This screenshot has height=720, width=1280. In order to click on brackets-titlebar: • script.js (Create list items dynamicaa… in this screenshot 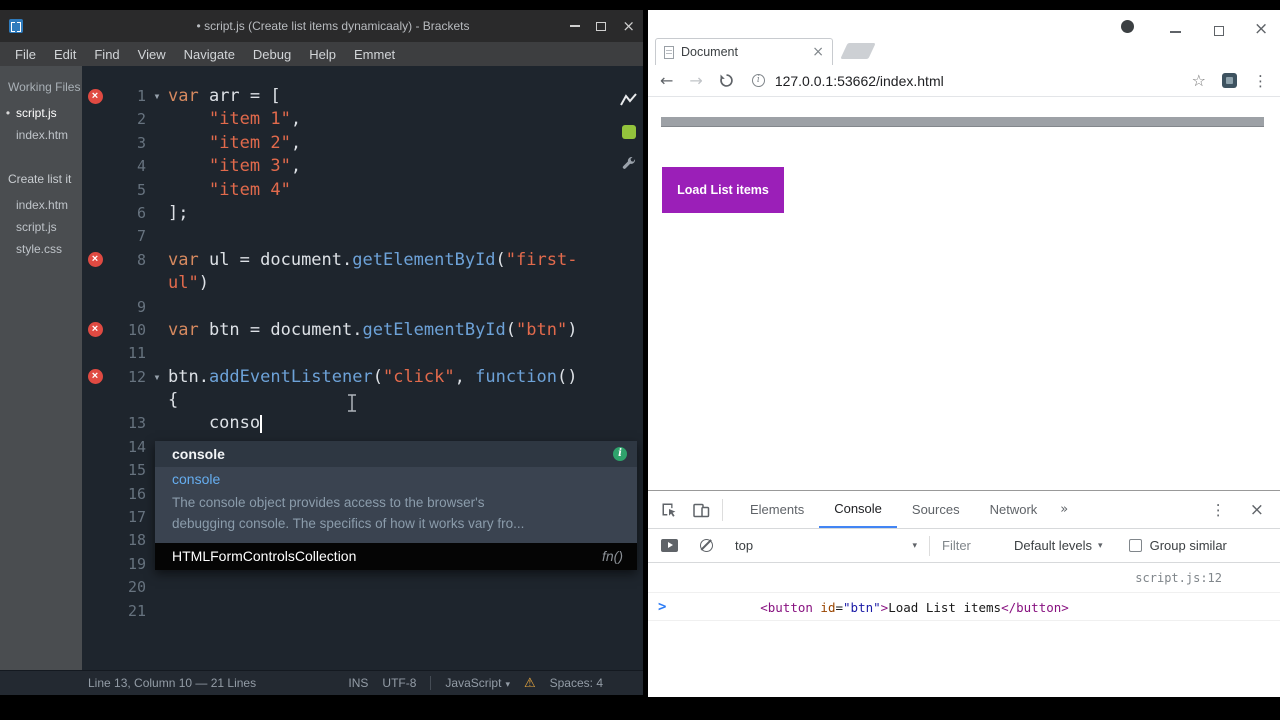, I will do `click(321, 26)`.